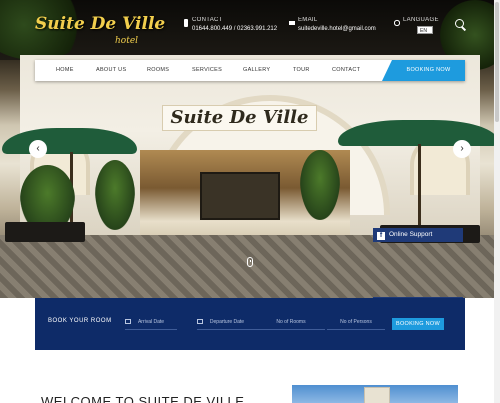 The height and width of the screenshot is (403, 500). I want to click on contact-info: CONTACT 01644.800.449 / 02363.991.212, so click(231, 24).